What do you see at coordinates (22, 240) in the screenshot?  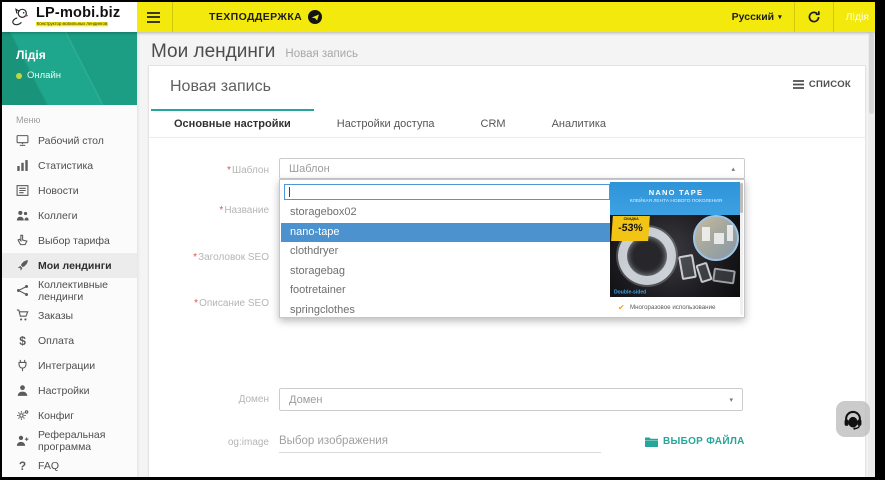 I see `hand-pointer-icon` at bounding box center [22, 240].